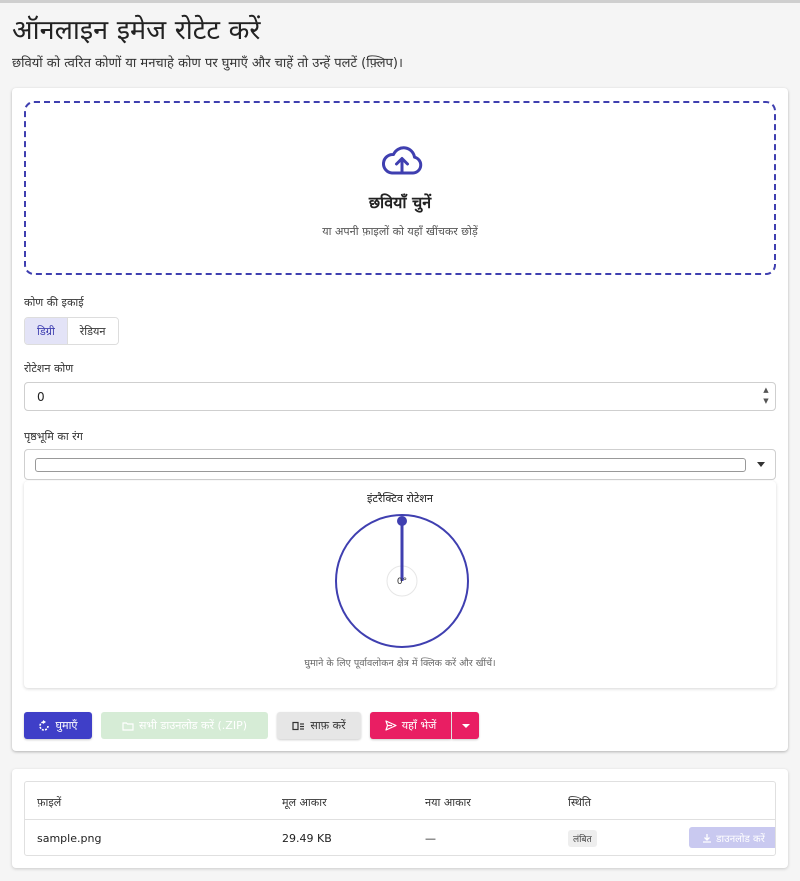 The height and width of the screenshot is (881, 800). Describe the element at coordinates (400, 396) in the screenshot. I see `rotation-angle-input: 0 ▲ ▼` at that location.